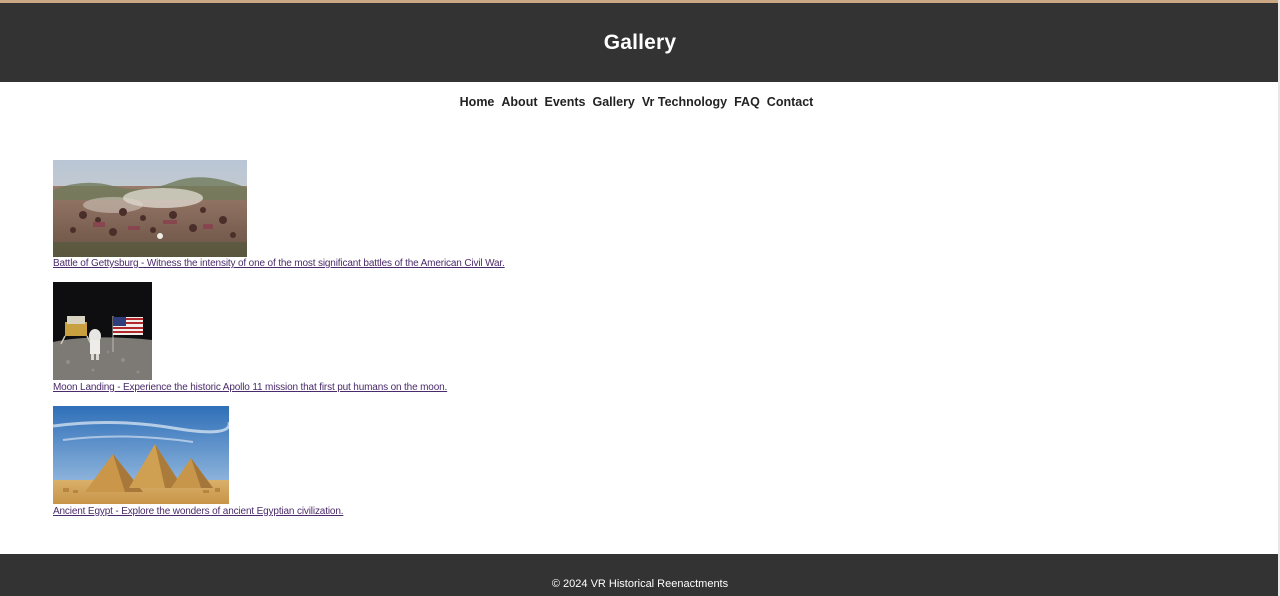 Image resolution: width=1280 pixels, height=596 pixels. Describe the element at coordinates (102, 331) in the screenshot. I see `moon-landing-image` at that location.